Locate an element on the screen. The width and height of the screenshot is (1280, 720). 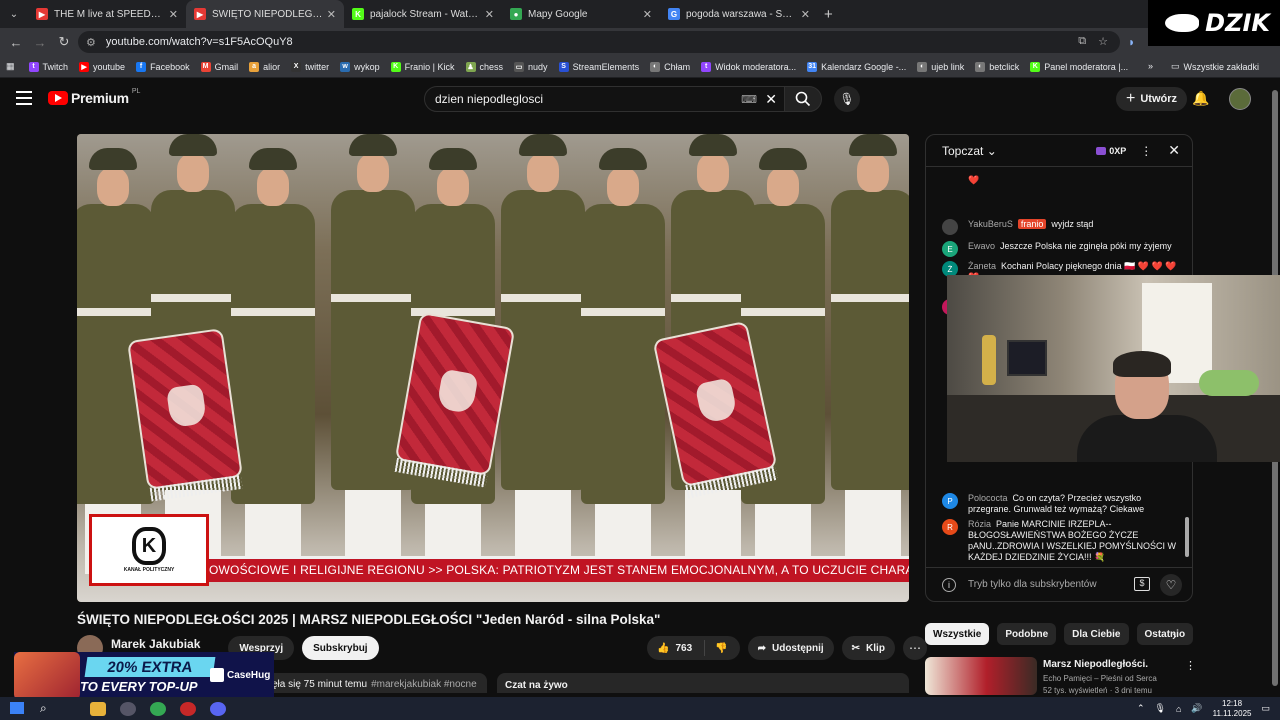
clear-search-icon: ✕ is located at coordinates (771, 99).